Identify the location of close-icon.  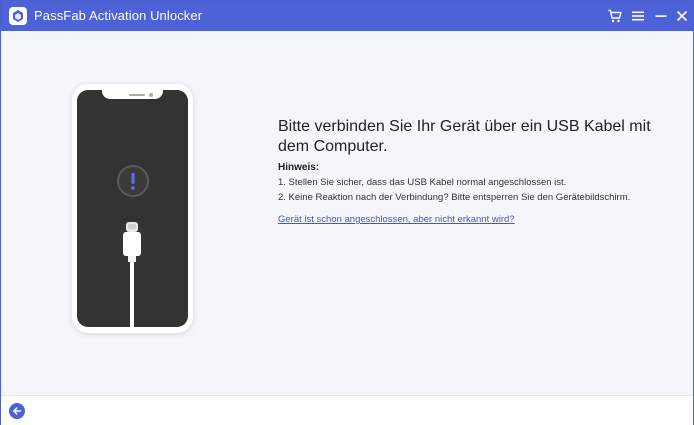
(682, 16).